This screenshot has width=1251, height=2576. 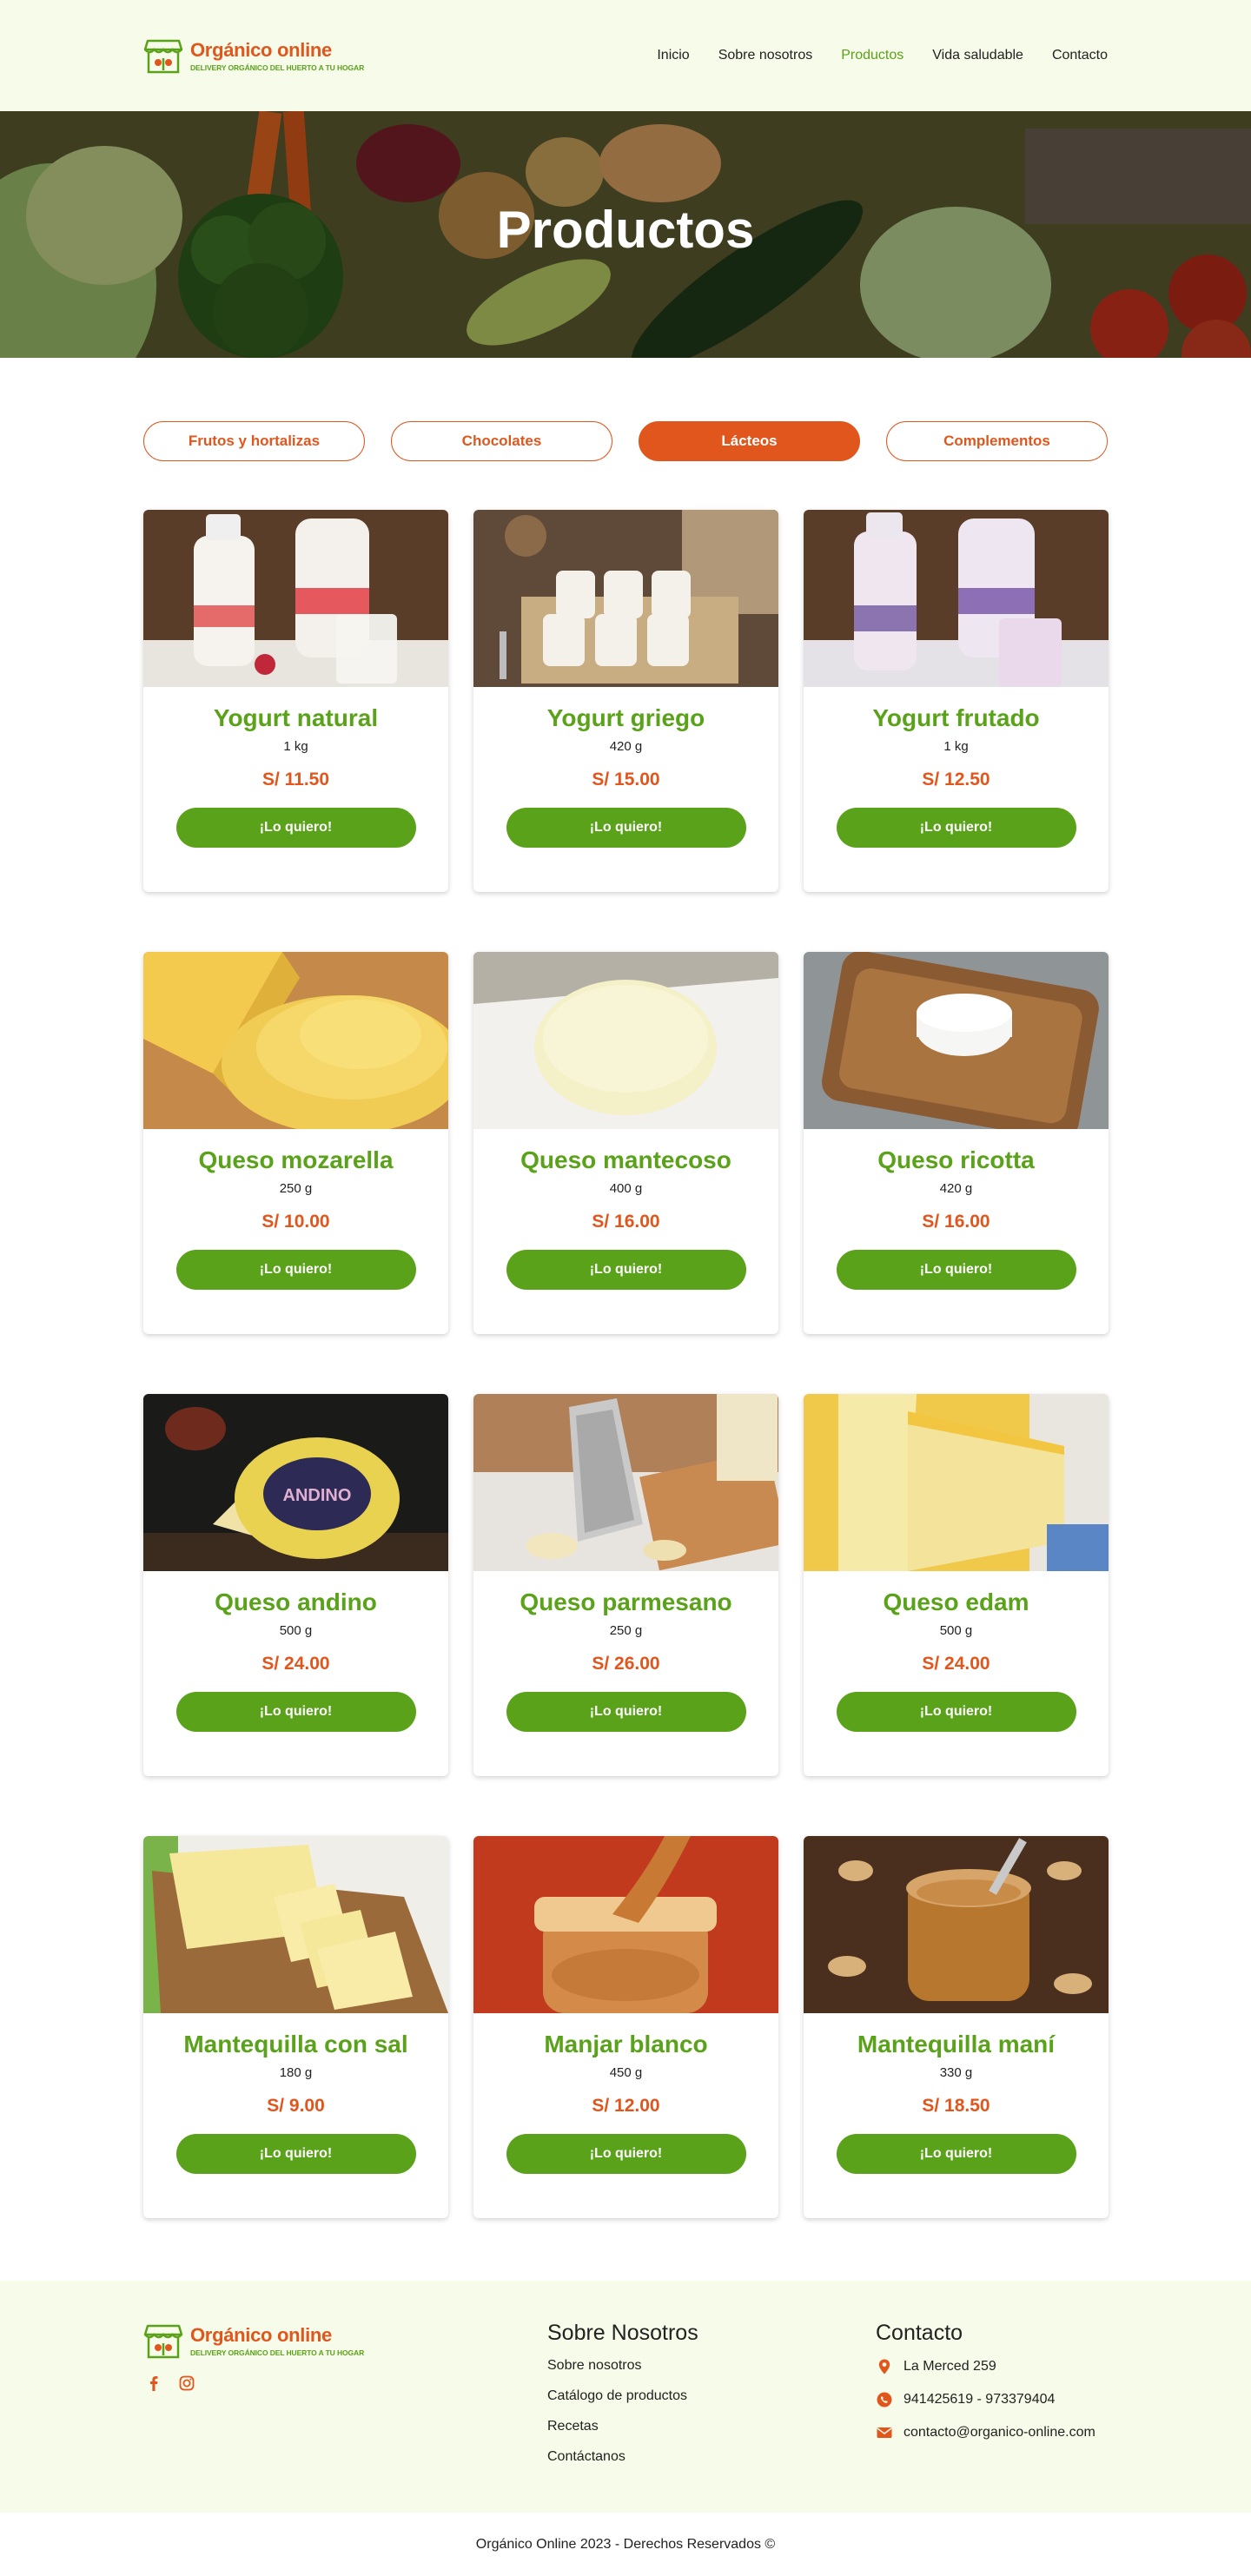 I want to click on product-price: S/ 26.00, so click(x=626, y=1664).